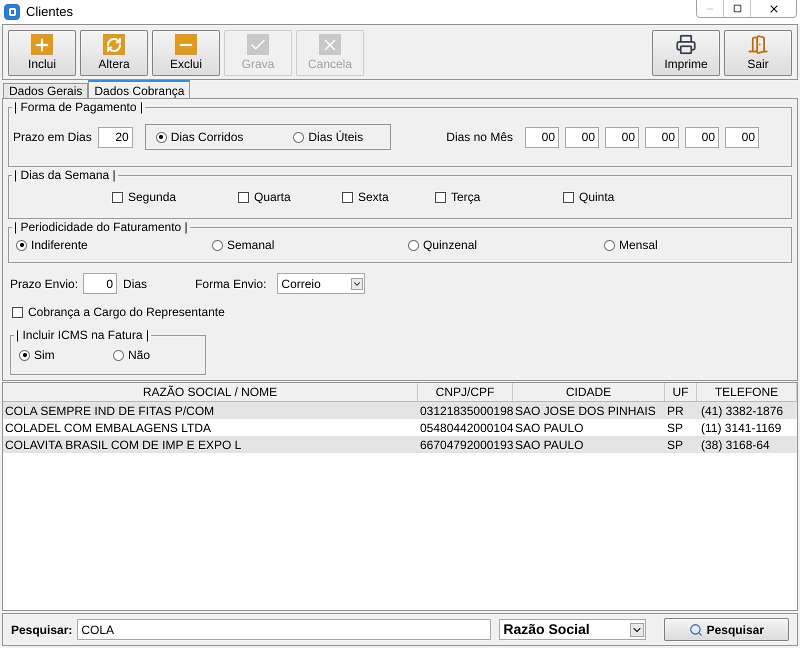 Image resolution: width=800 pixels, height=648 pixels. Describe the element at coordinates (41, 630) in the screenshot. I see `search-label: Pesquisar:` at that location.